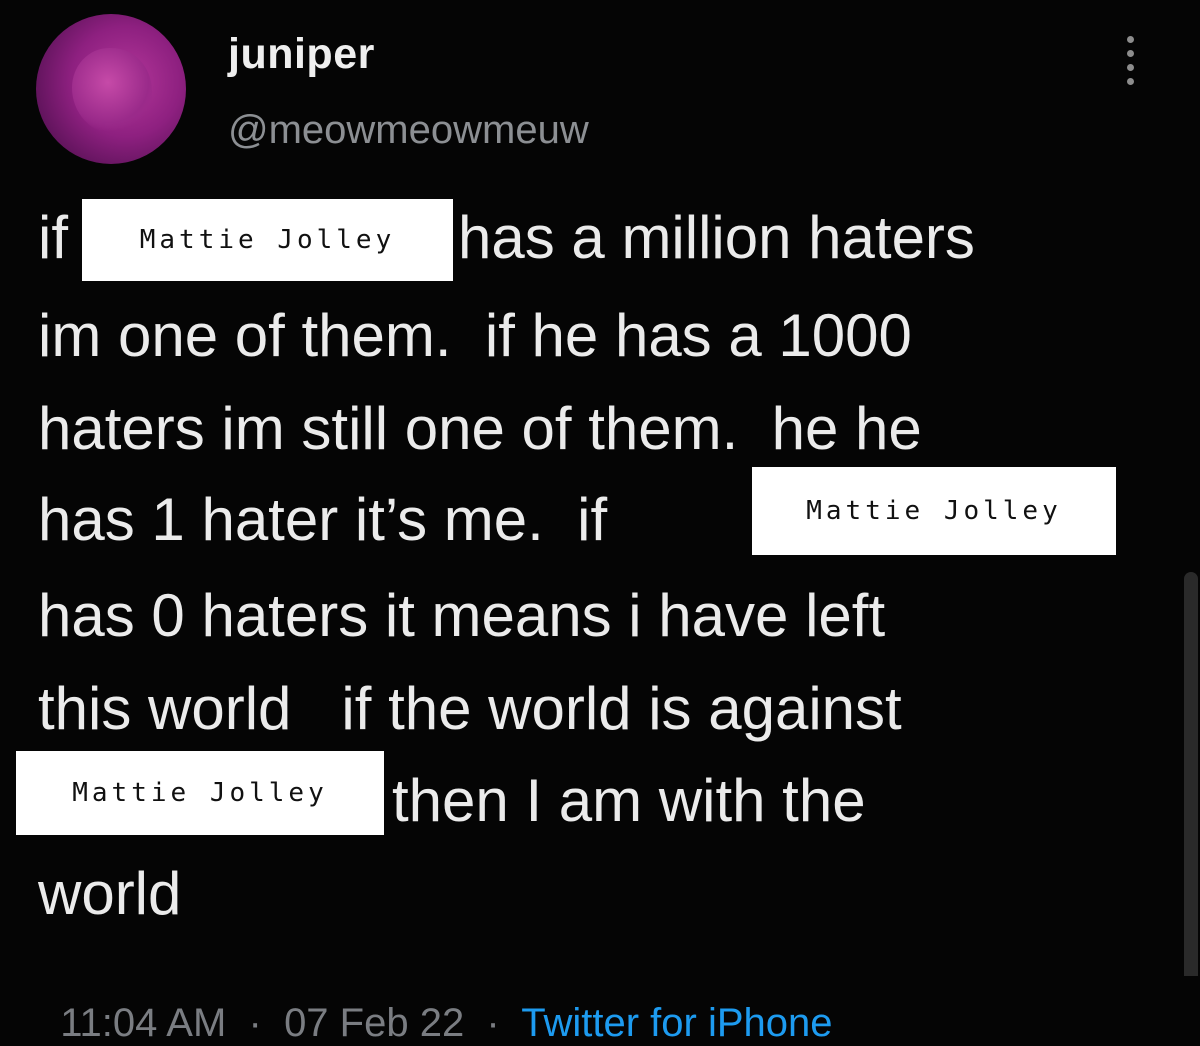 The width and height of the screenshot is (1200, 1046). What do you see at coordinates (374, 1023) in the screenshot?
I see `tweet-date: 07 Feb 22` at bounding box center [374, 1023].